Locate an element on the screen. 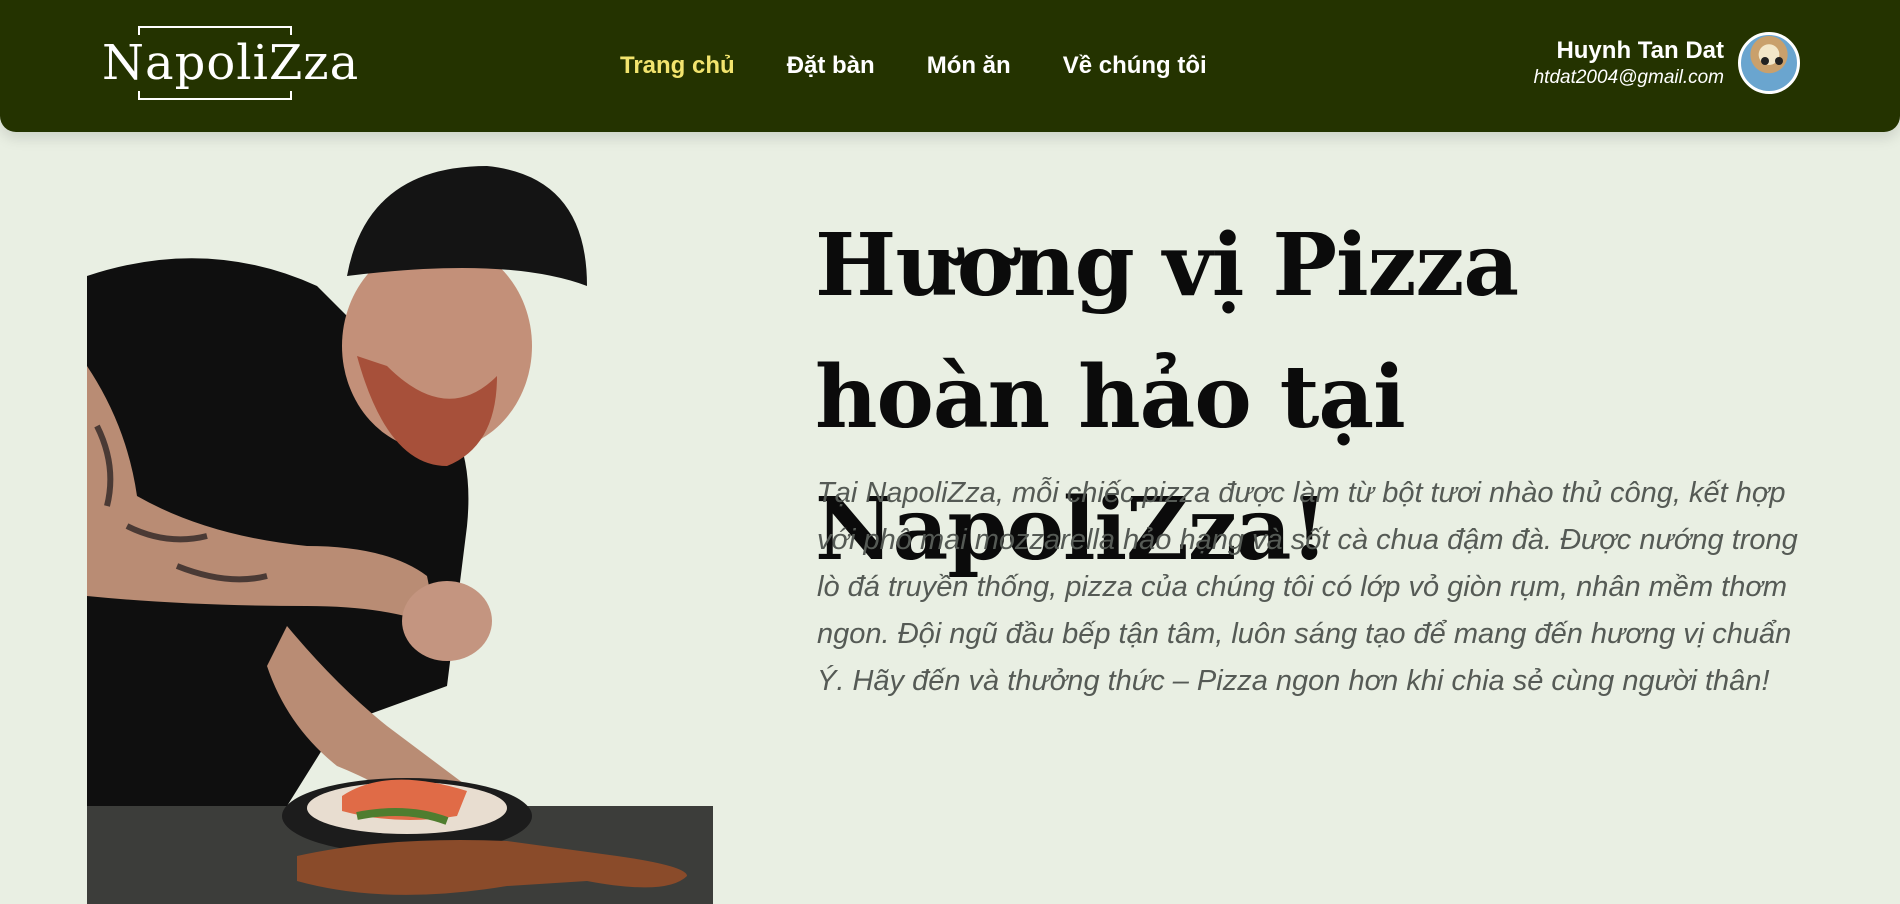  nav-item-home: Trang chủ is located at coordinates (677, 66).